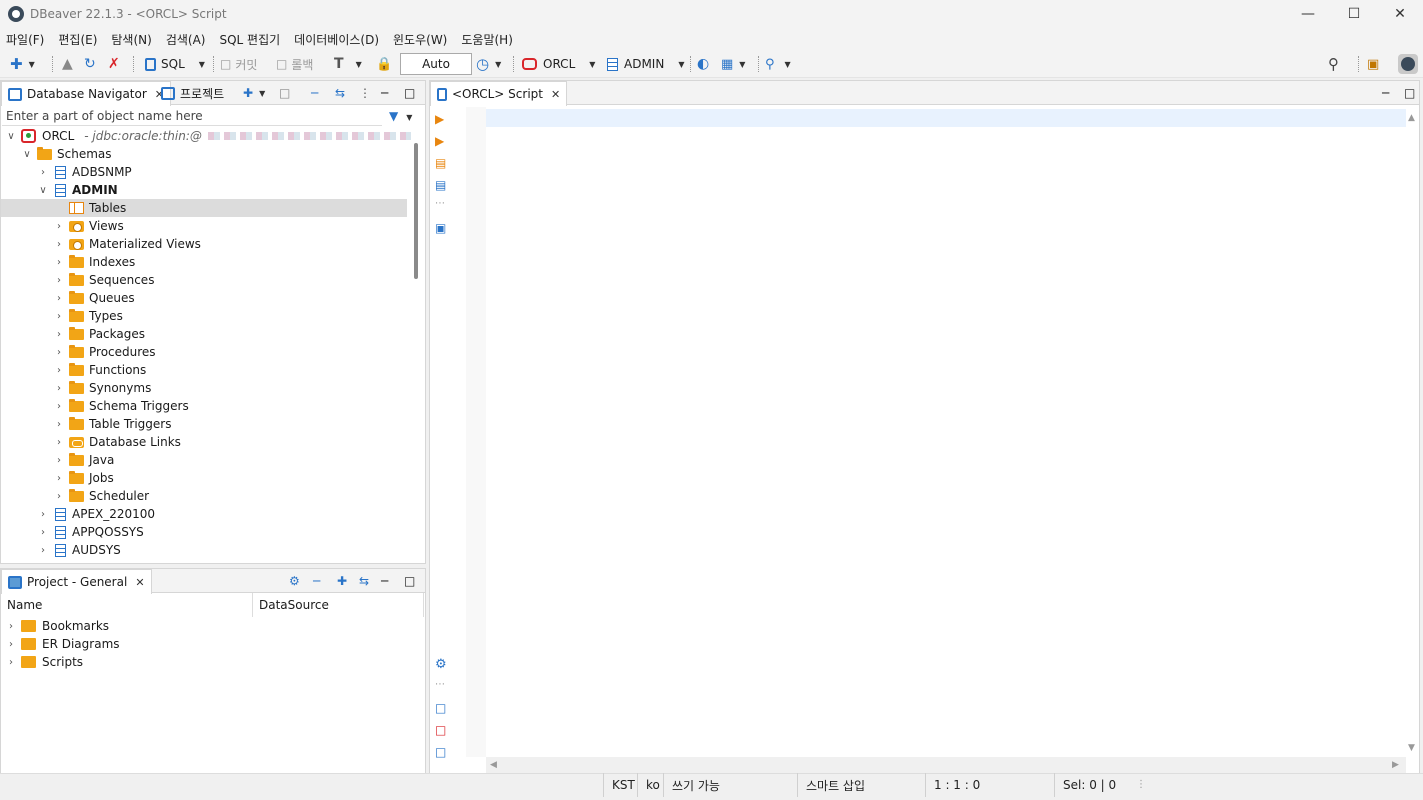  Describe the element at coordinates (416, 211) in the screenshot. I see `navigator-scrollbar` at that location.